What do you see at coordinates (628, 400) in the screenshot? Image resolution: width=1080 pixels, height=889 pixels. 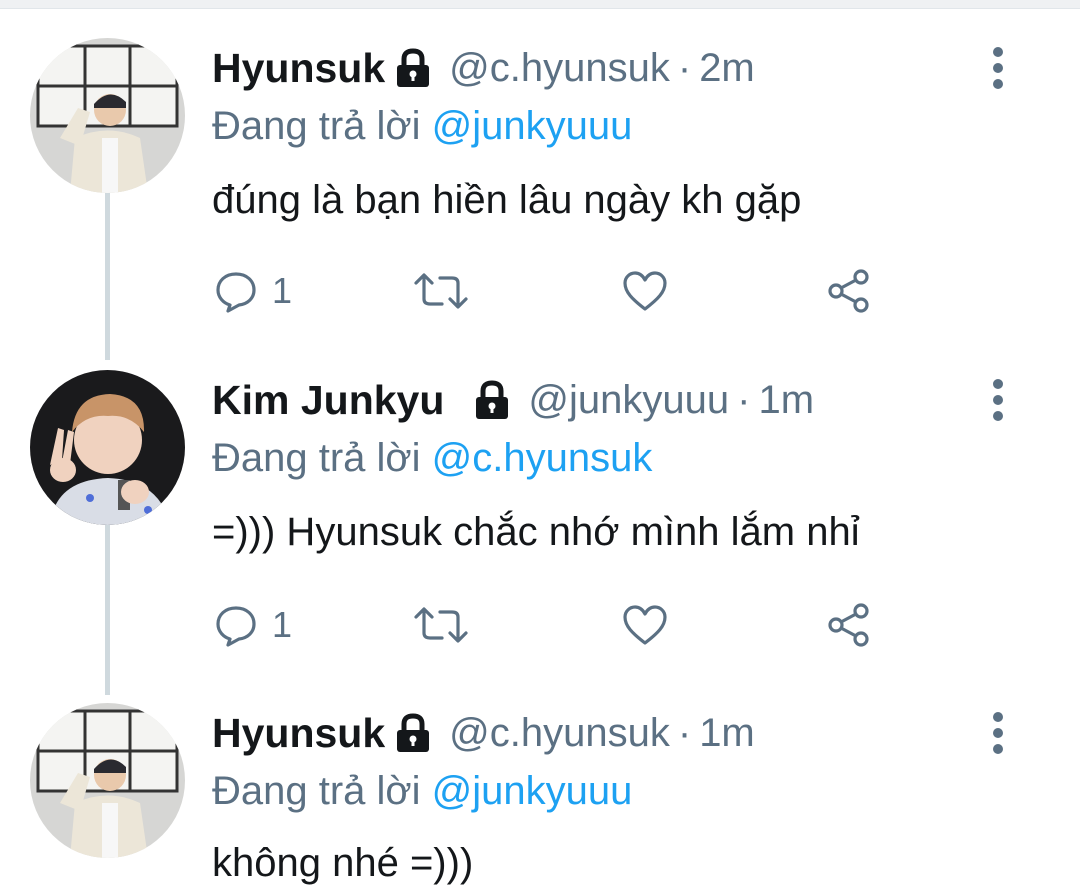 I see `user-handle: @junkyuuu` at bounding box center [628, 400].